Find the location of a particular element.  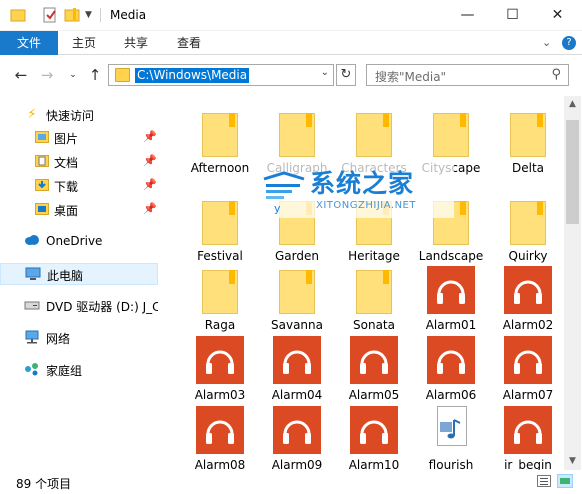

recent-locations-icon: ⌄ is located at coordinates (73, 75).